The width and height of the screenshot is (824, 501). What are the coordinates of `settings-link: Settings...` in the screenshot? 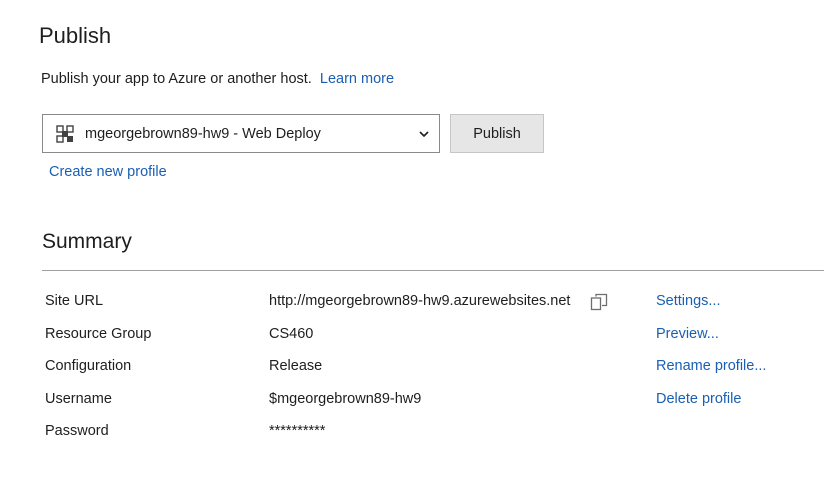 It's located at (688, 301).